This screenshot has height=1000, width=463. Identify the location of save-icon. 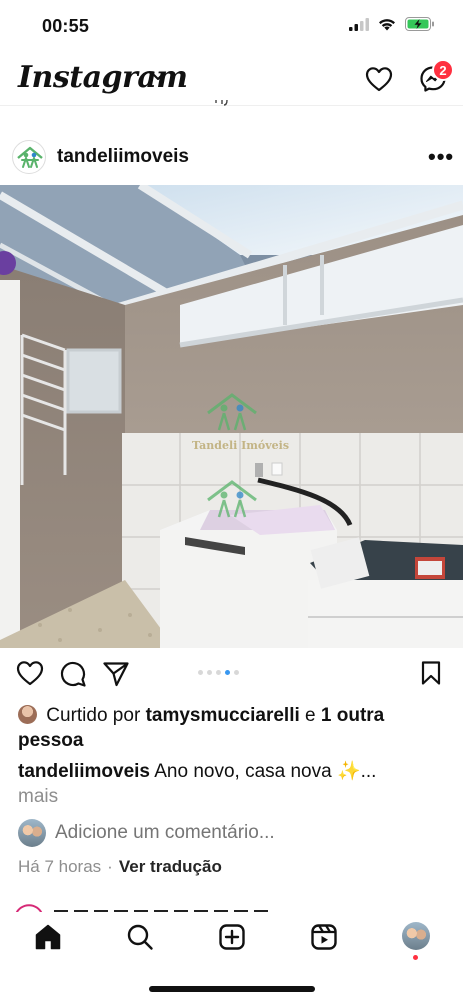
(431, 673).